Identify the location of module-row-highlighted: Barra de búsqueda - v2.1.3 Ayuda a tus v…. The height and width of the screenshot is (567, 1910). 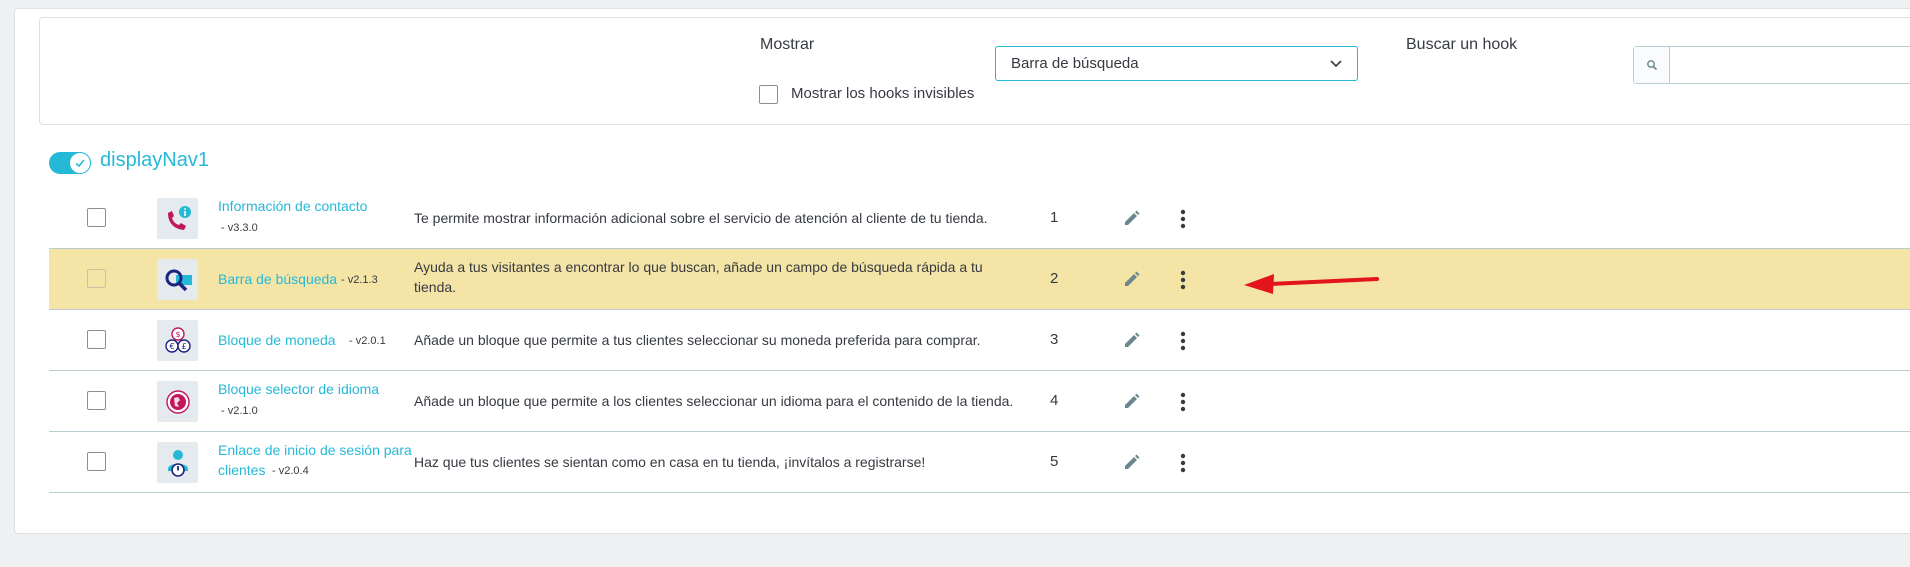
(979, 279).